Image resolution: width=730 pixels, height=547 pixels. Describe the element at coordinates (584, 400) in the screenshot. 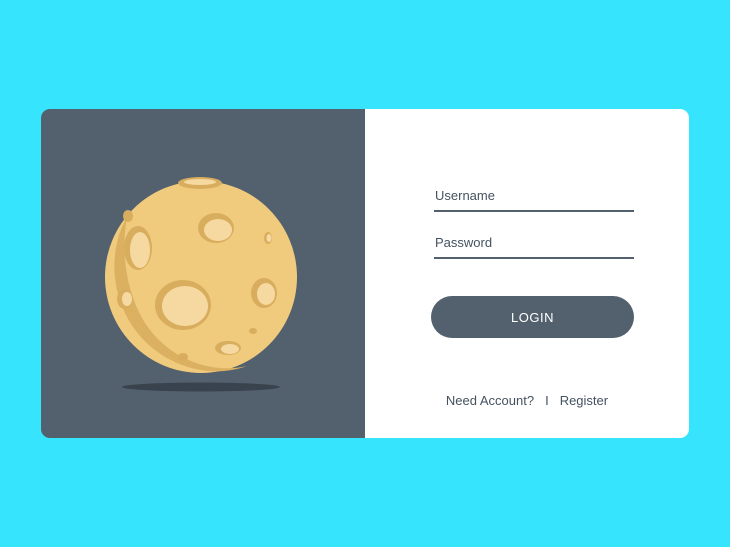

I see `register-link: Register` at that location.